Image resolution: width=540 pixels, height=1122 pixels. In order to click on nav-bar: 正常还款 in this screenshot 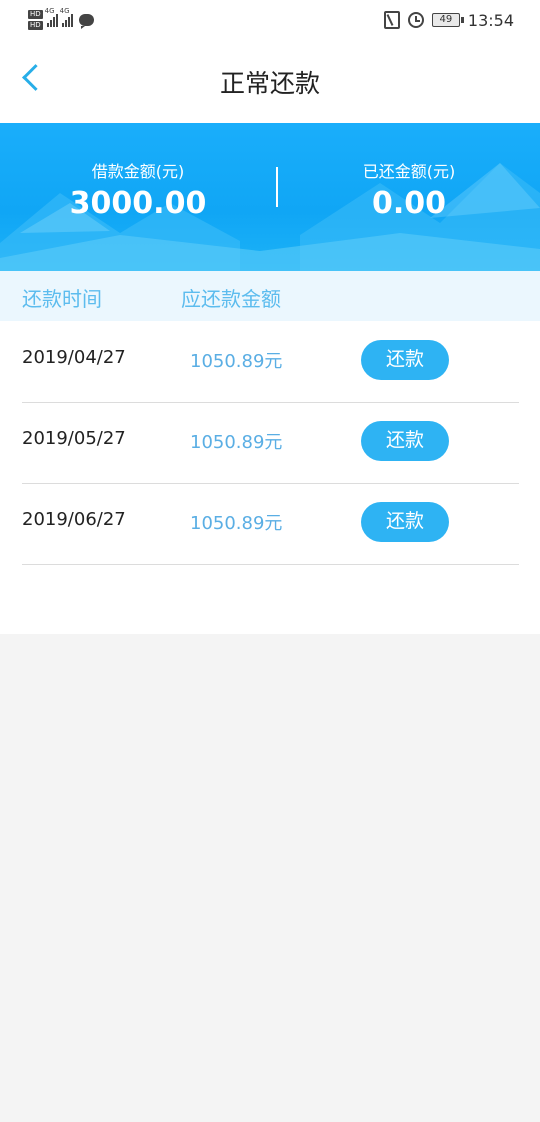, I will do `click(270, 81)`.